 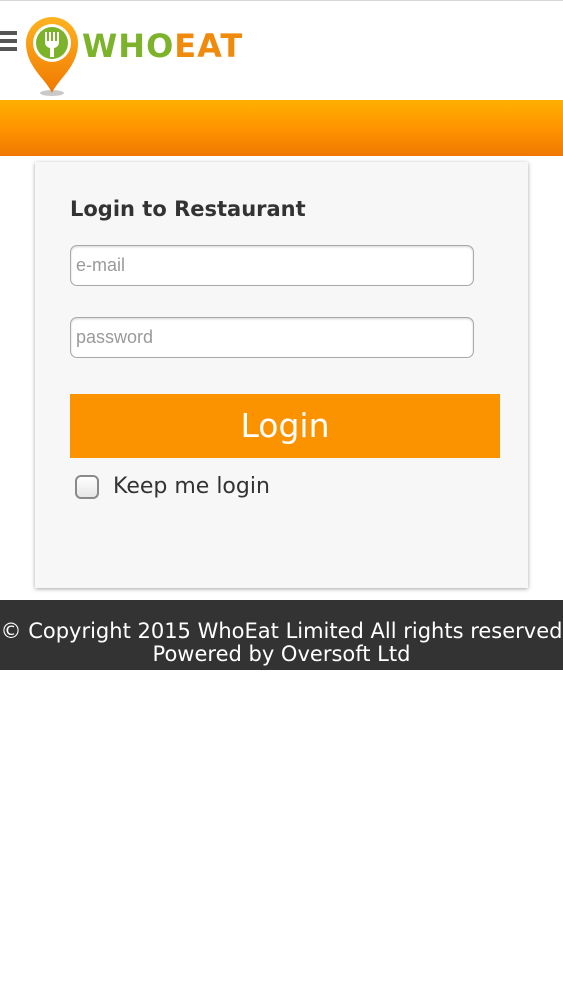 I want to click on login-title: Login to Restaurant, so click(x=188, y=209).